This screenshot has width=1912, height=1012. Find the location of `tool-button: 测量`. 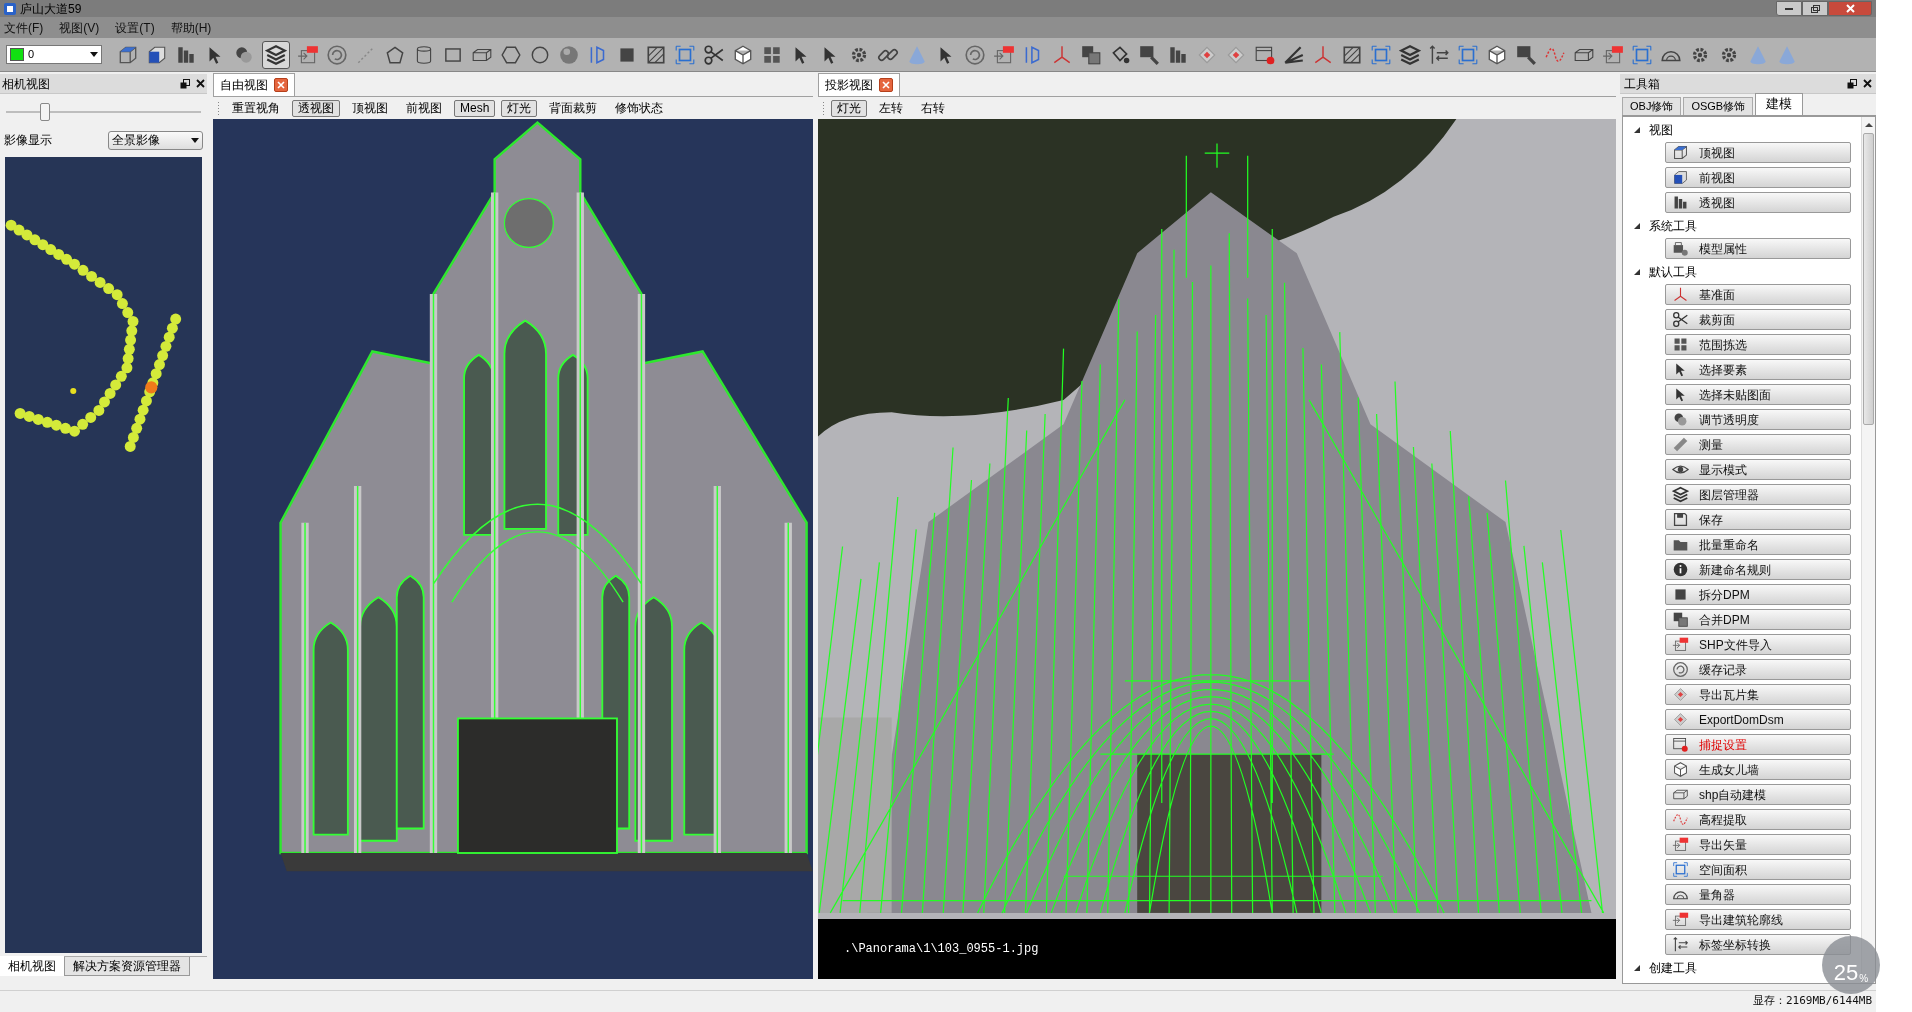

tool-button: 测量 is located at coordinates (1758, 444).